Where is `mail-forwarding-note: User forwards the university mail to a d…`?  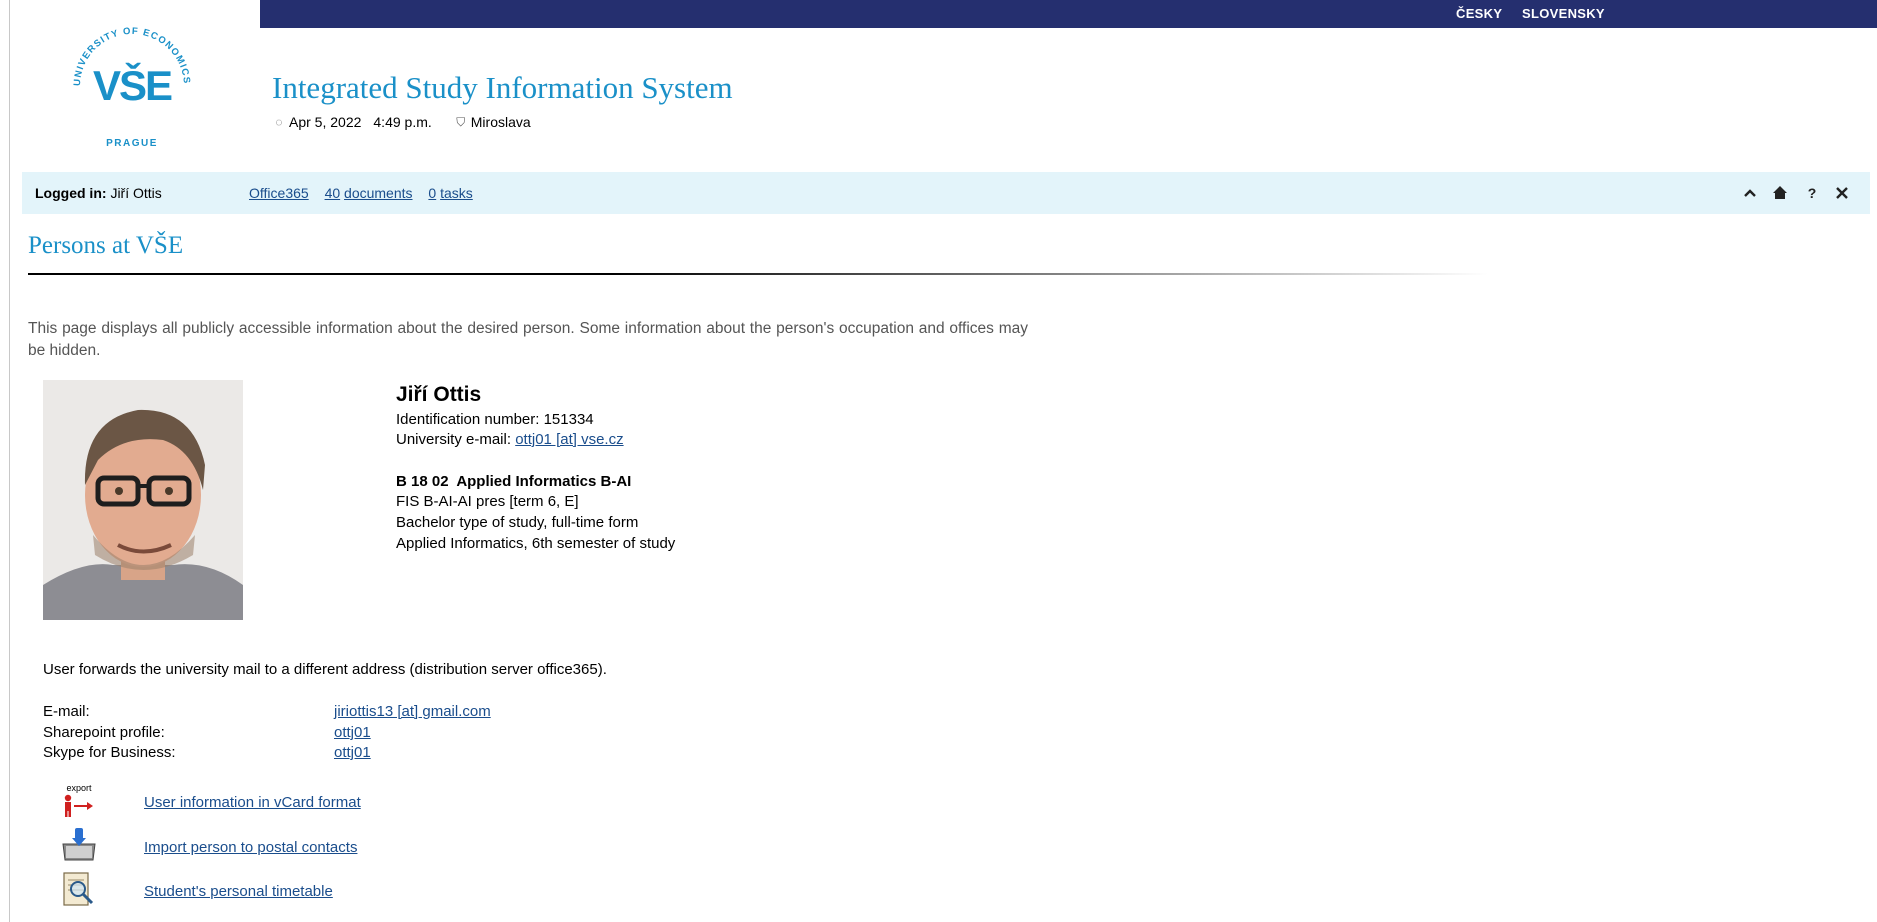 mail-forwarding-note: User forwards the university mail to a d… is located at coordinates (325, 669).